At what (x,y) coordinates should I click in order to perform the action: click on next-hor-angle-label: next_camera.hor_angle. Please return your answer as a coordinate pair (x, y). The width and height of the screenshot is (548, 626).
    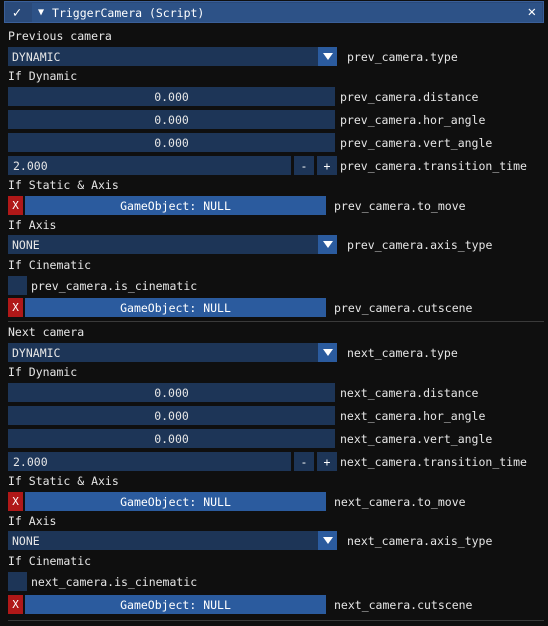
    Looking at the image, I should click on (413, 416).